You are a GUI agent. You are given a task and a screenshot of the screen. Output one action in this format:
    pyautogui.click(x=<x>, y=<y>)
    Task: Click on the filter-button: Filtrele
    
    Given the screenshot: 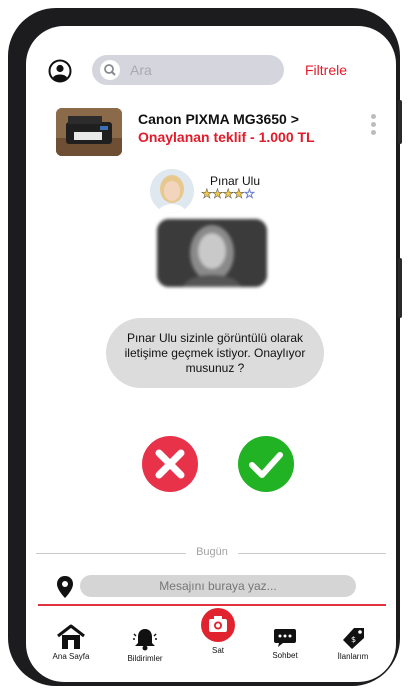 What is the action you would take?
    pyautogui.click(x=326, y=70)
    